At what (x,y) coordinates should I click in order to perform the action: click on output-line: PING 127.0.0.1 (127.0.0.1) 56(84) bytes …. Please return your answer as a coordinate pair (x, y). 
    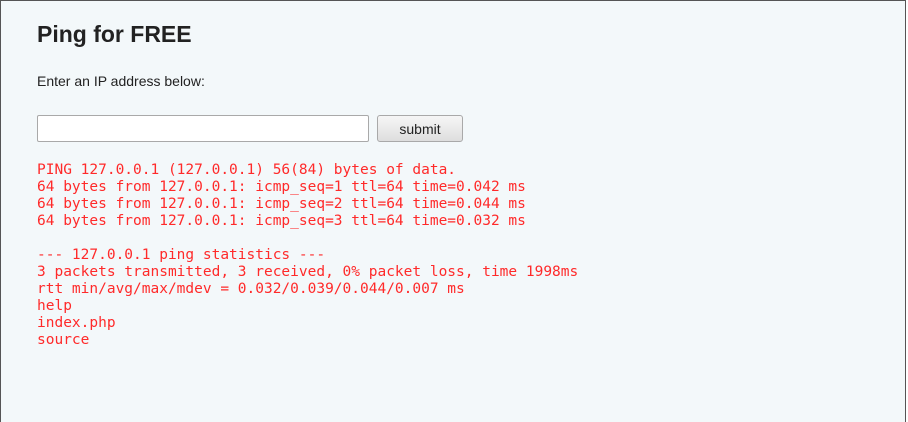
    Looking at the image, I should click on (247, 170).